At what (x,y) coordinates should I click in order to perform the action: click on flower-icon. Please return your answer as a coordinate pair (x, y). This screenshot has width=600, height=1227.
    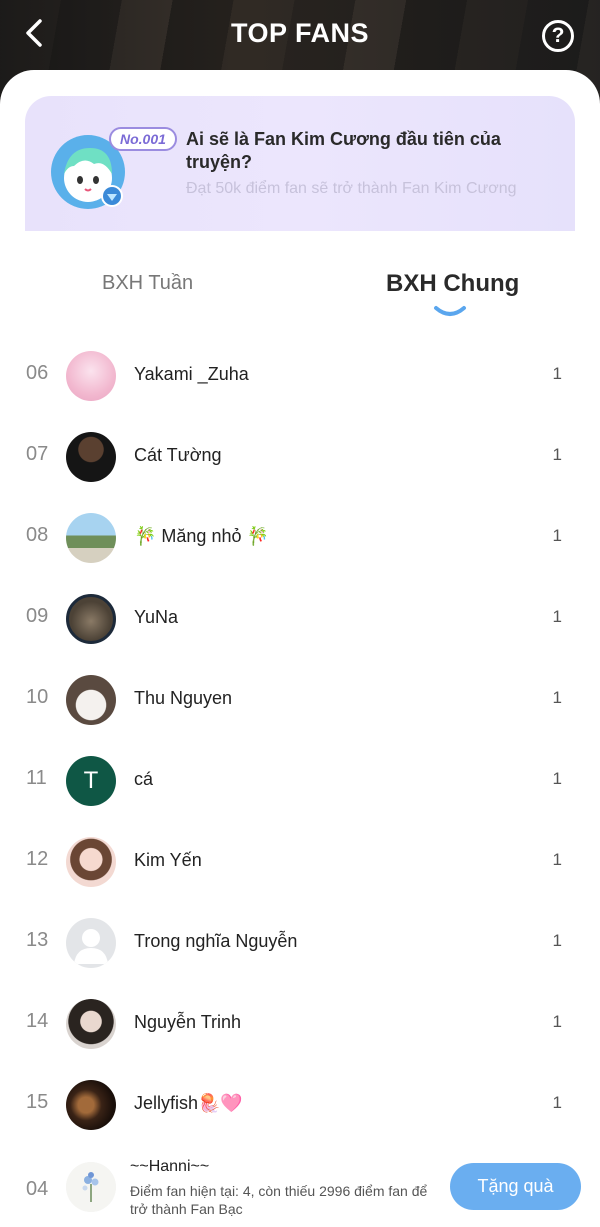
    Looking at the image, I should click on (91, 1187).